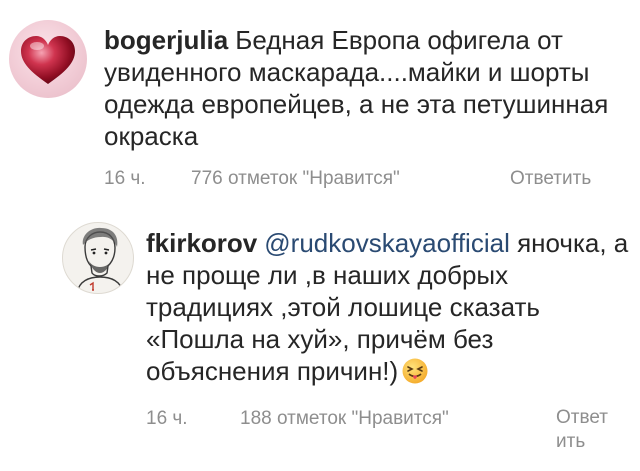  What do you see at coordinates (201, 243) in the screenshot?
I see `comment-username: fkirkorov` at bounding box center [201, 243].